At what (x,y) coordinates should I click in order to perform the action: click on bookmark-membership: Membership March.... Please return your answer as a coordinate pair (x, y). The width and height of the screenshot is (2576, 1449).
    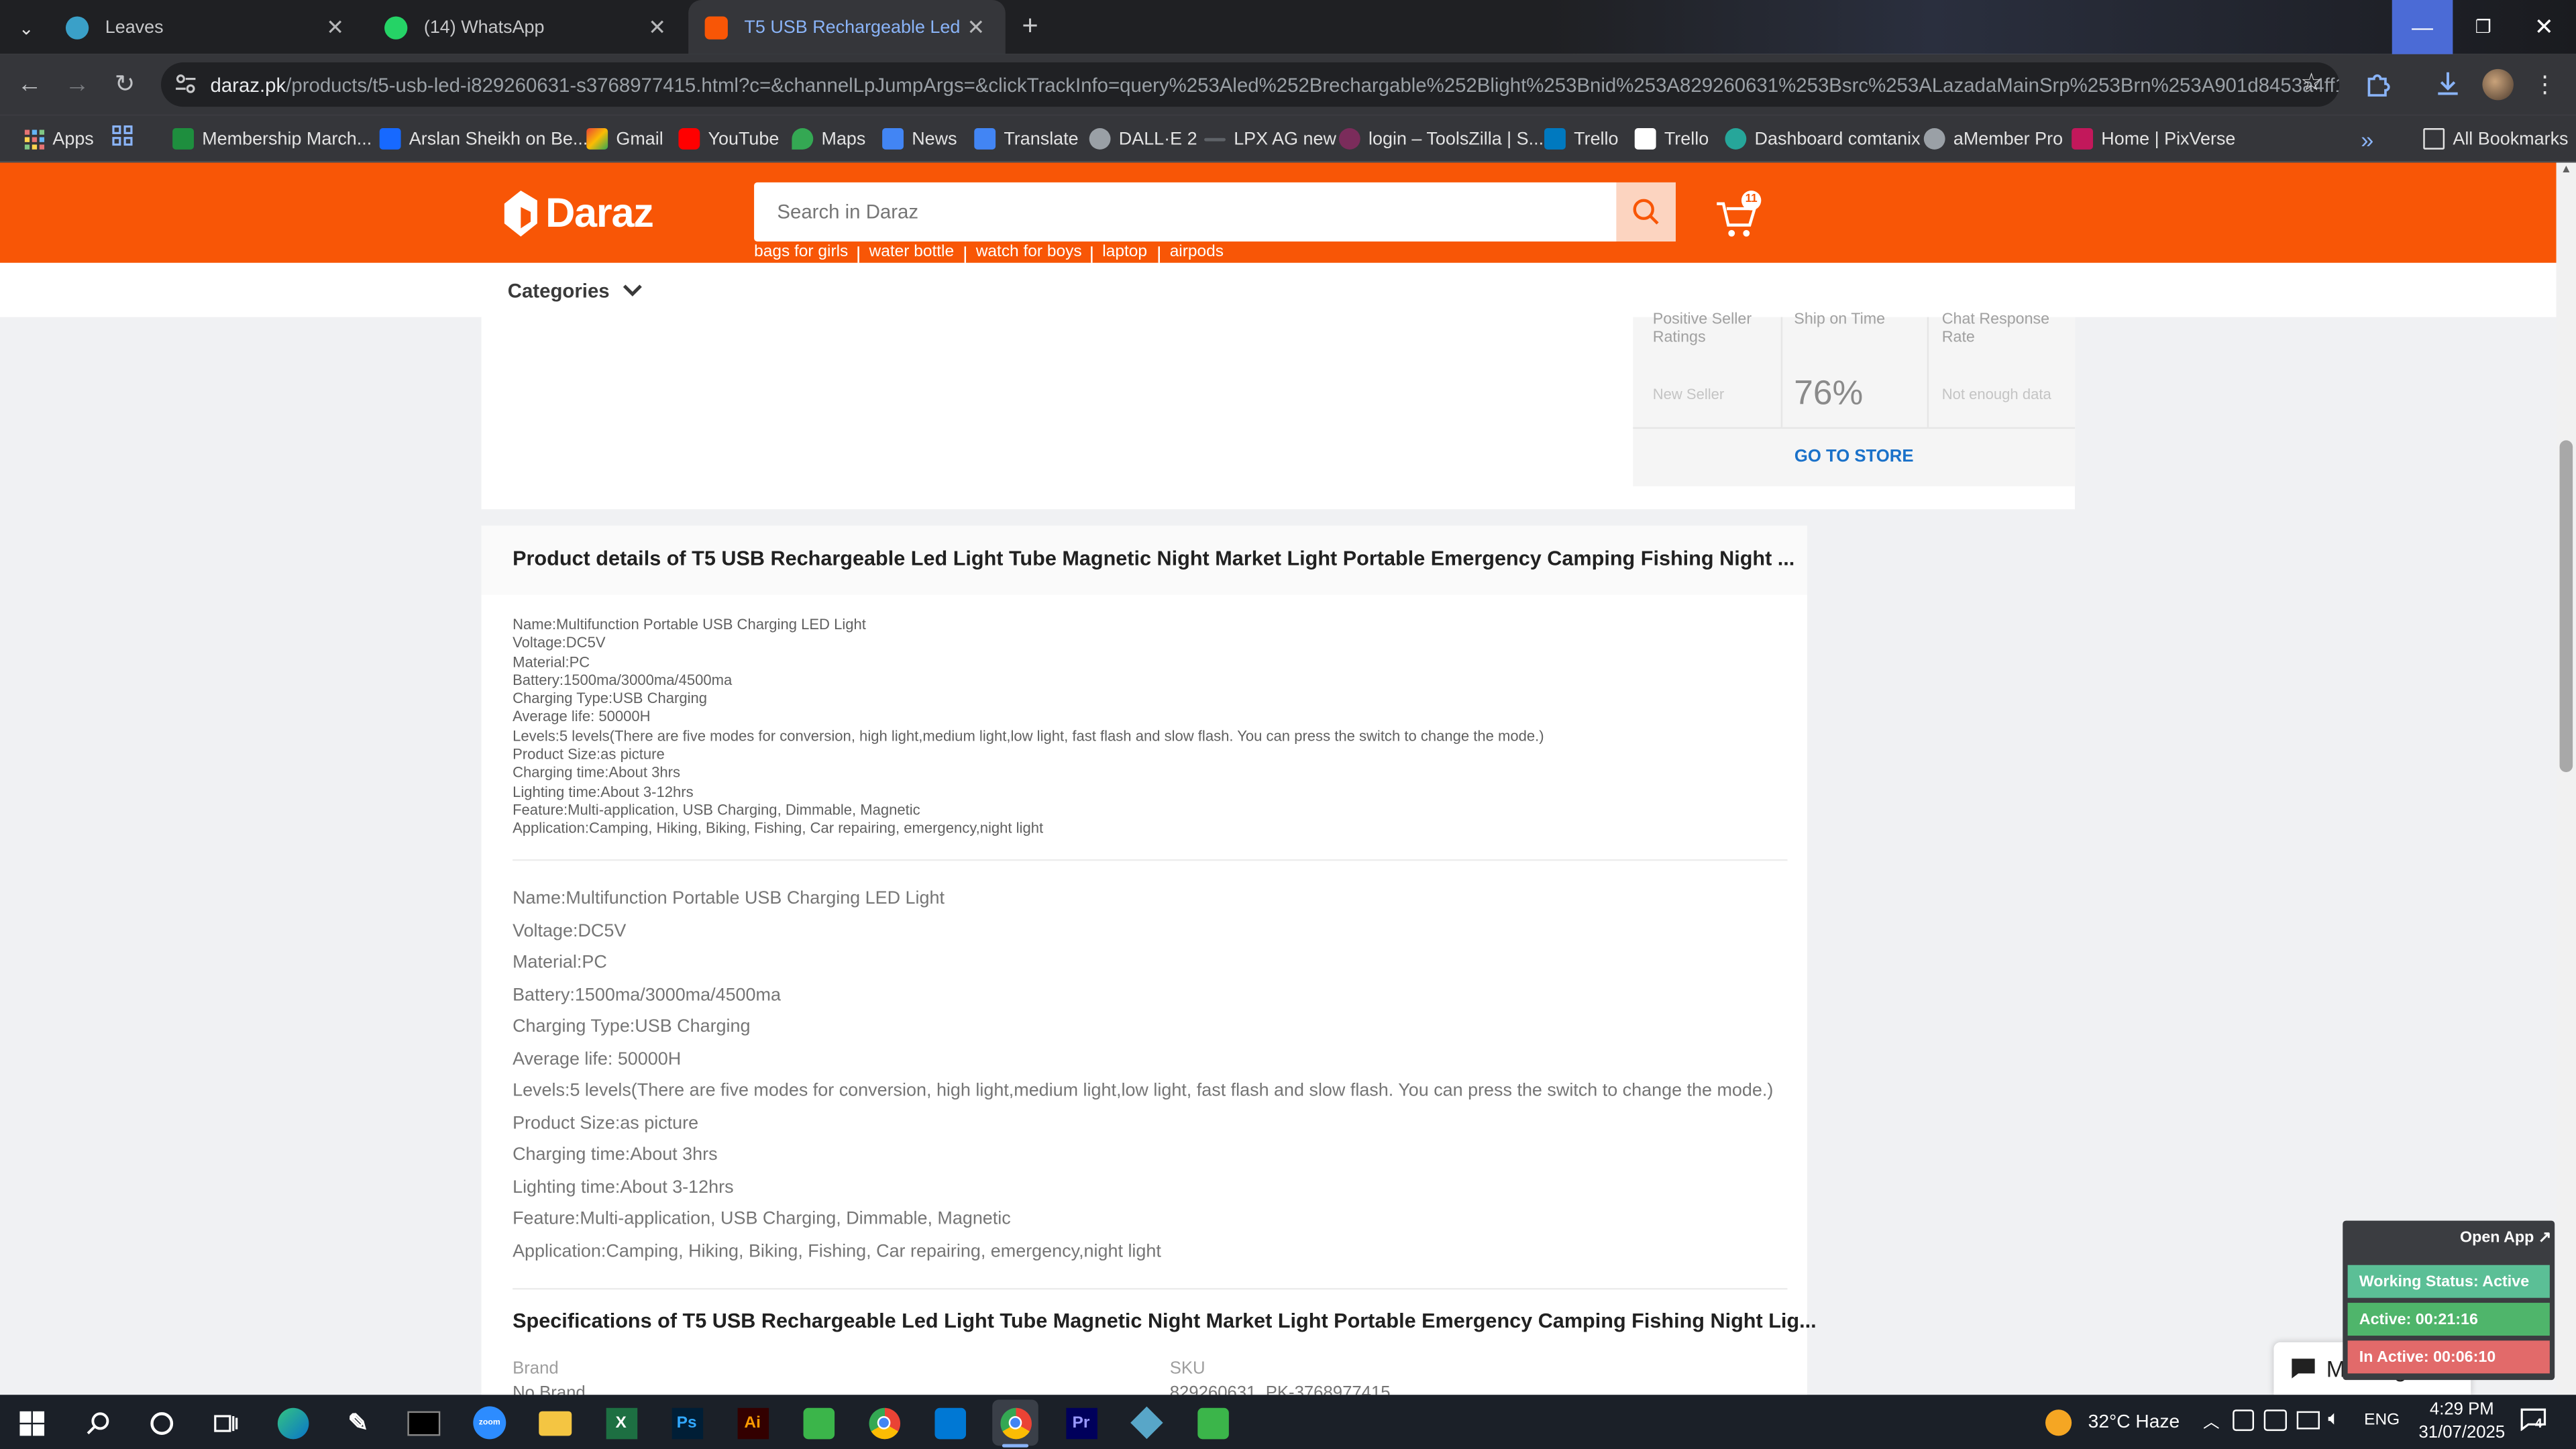
    Looking at the image, I should click on (272, 138).